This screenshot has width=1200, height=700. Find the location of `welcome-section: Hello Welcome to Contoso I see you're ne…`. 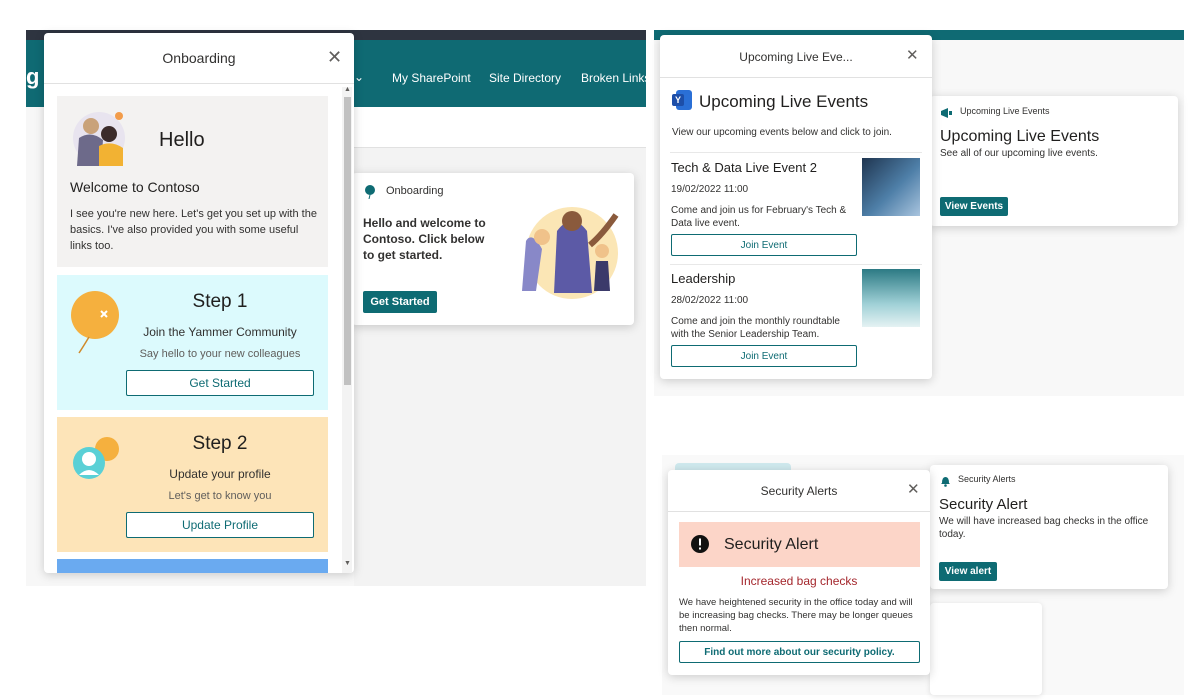

welcome-section: Hello Welcome to Contoso I see you're ne… is located at coordinates (192, 181).